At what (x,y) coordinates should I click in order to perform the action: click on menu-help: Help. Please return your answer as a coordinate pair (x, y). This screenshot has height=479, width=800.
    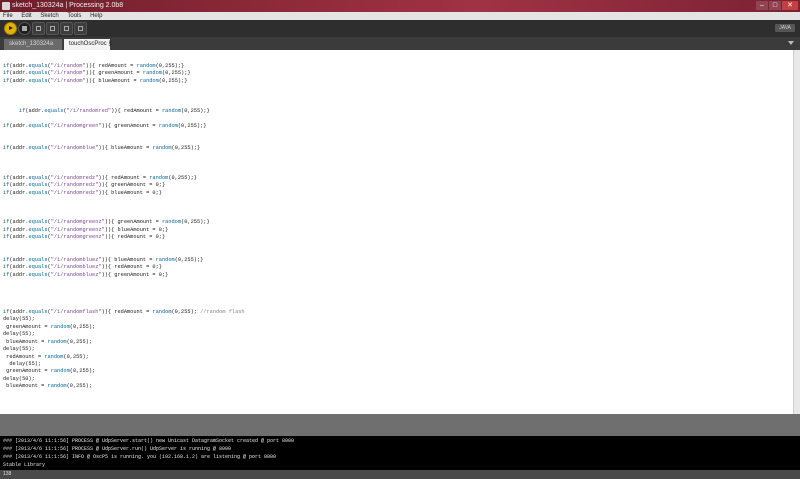
    Looking at the image, I should click on (96, 16).